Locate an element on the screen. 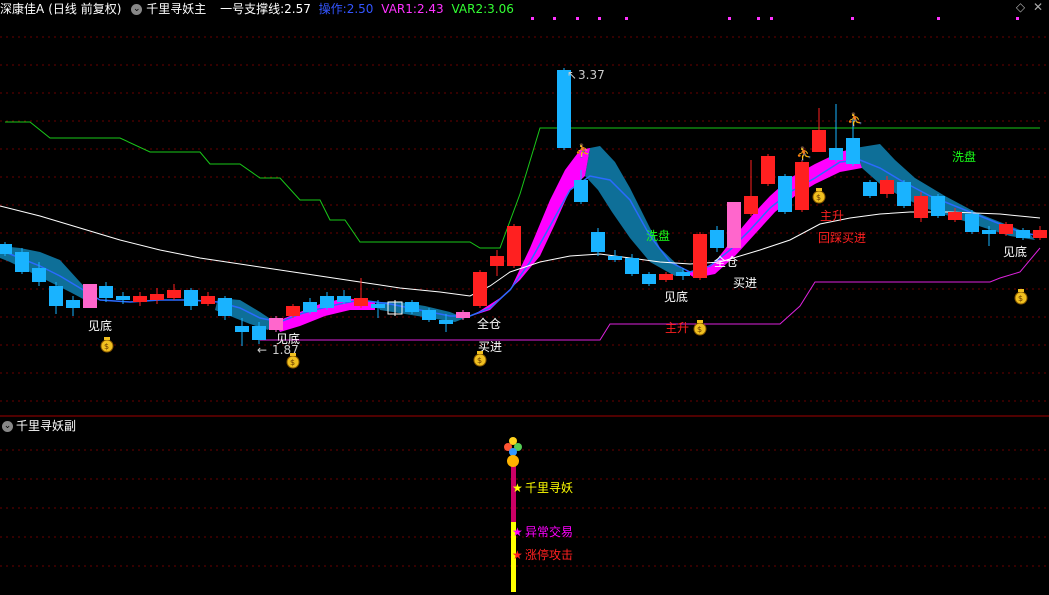 The image size is (1049, 595). annotation-10: 回踩买进 is located at coordinates (842, 238).